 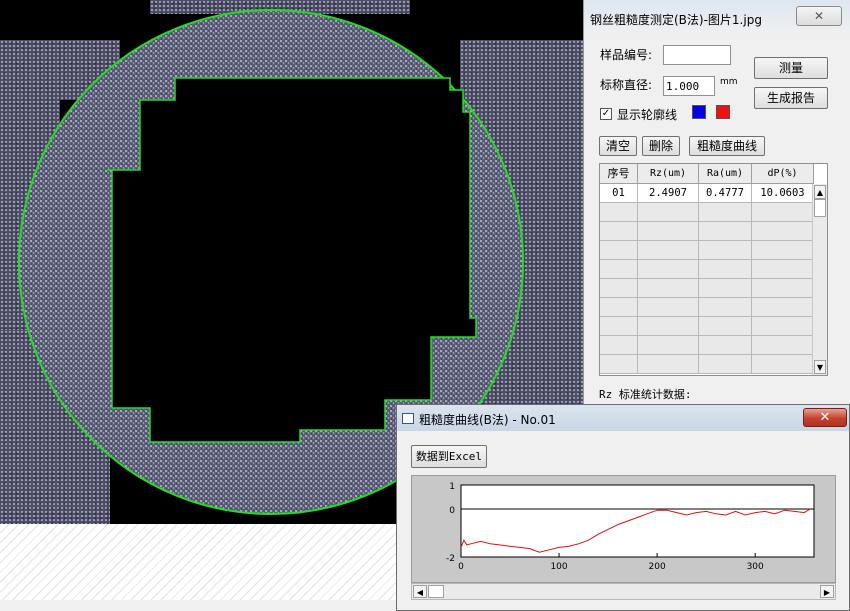 What do you see at coordinates (420, 591) in the screenshot?
I see `scroll-left-arrow: ◀` at bounding box center [420, 591].